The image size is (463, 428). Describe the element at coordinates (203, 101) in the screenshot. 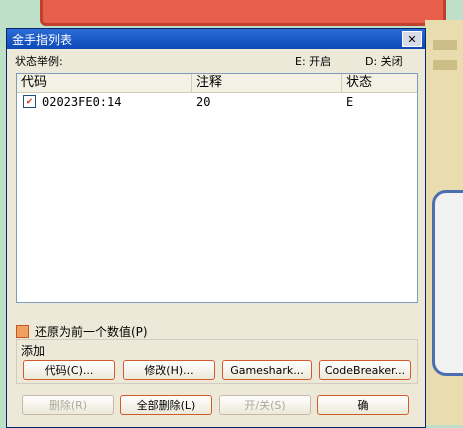

I see `note-cell: 20` at that location.